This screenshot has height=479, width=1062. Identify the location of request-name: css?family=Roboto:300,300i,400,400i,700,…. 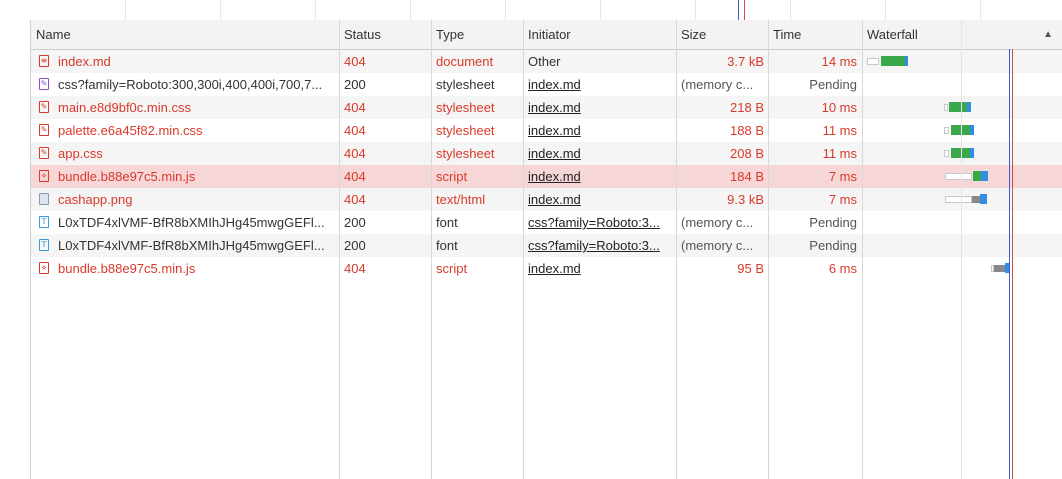
(197, 84).